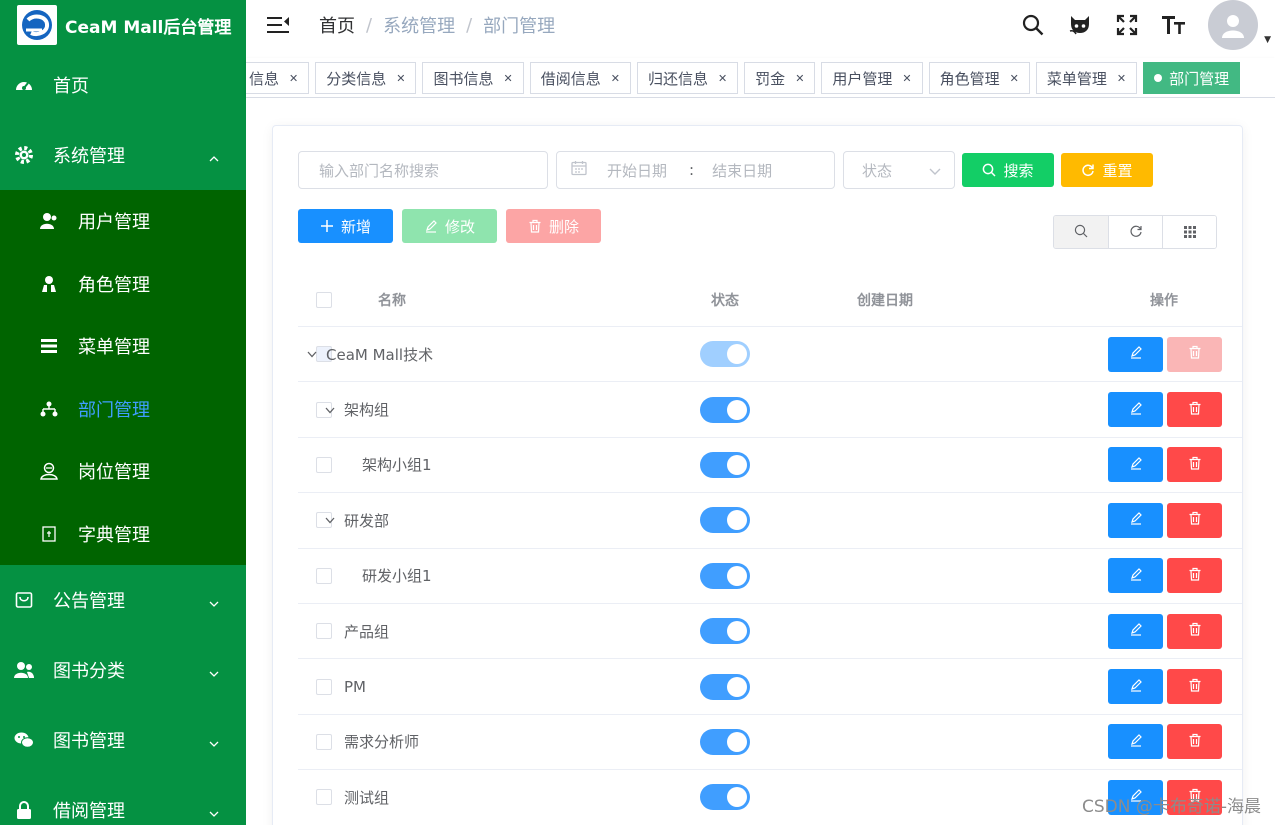 Image resolution: width=1275 pixels, height=825 pixels. What do you see at coordinates (366, 78) in the screenshot?
I see `tag-category-info: 分类信息 ✕` at bounding box center [366, 78].